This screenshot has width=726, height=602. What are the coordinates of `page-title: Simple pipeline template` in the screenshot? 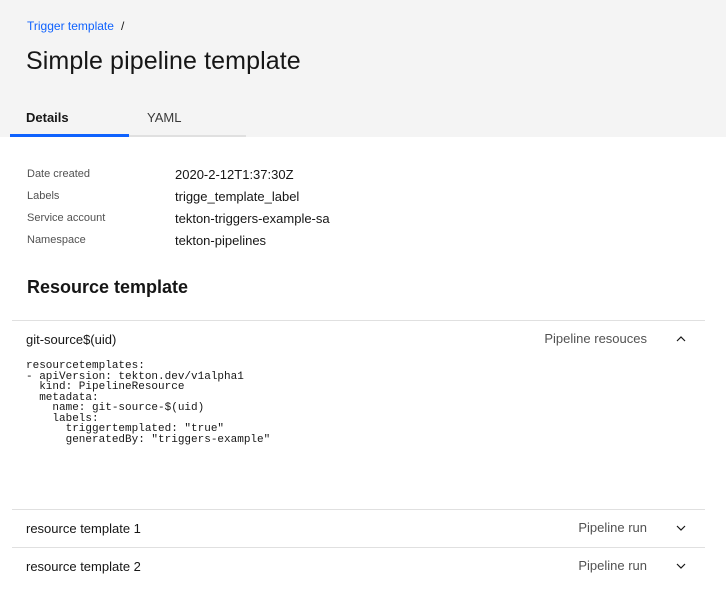 It's located at (163, 61).